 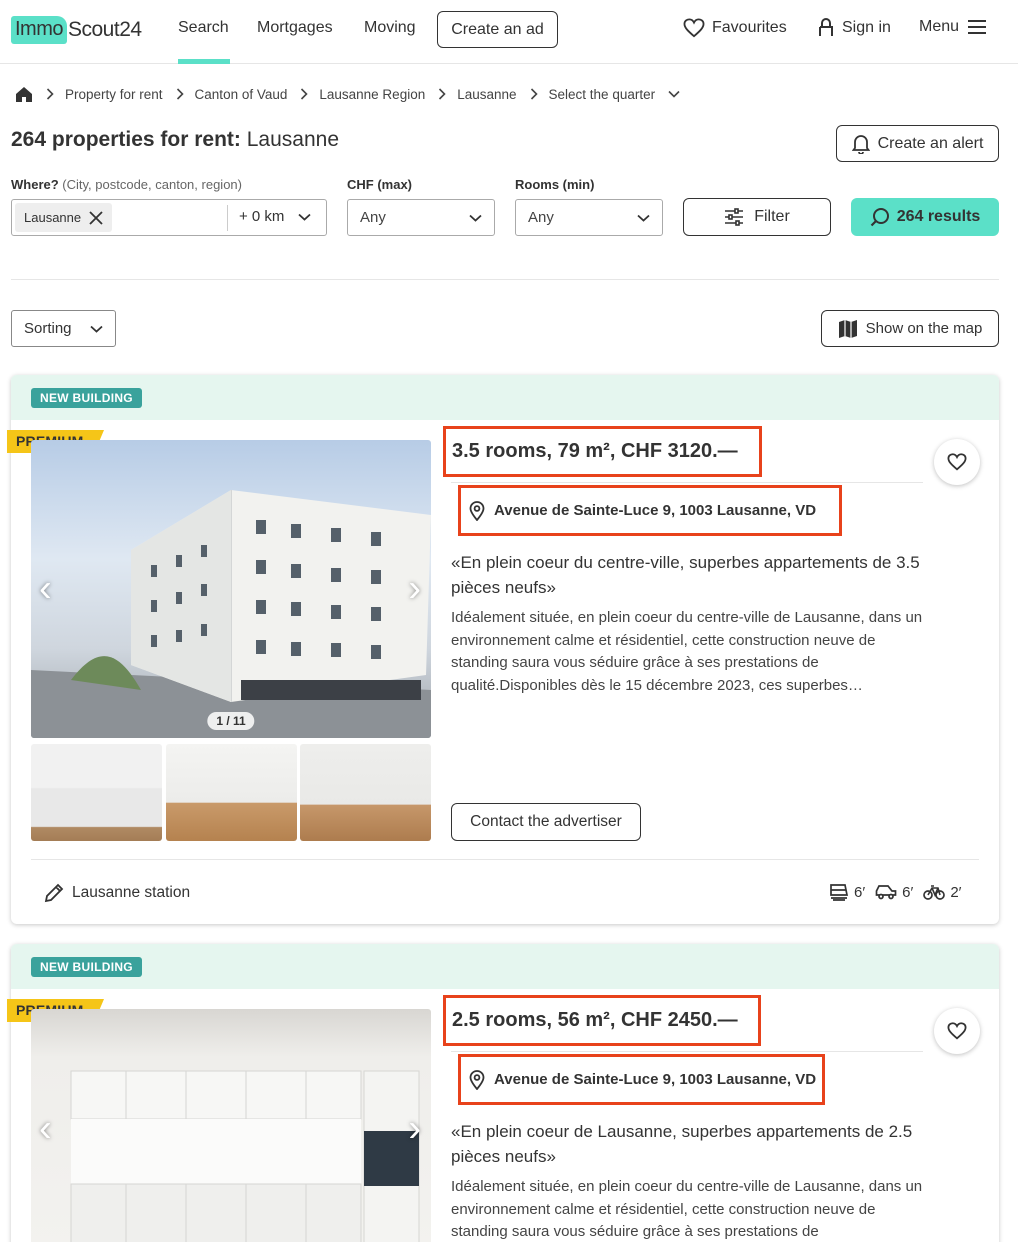 I want to click on show-results-button: 264 results, so click(x=925, y=217).